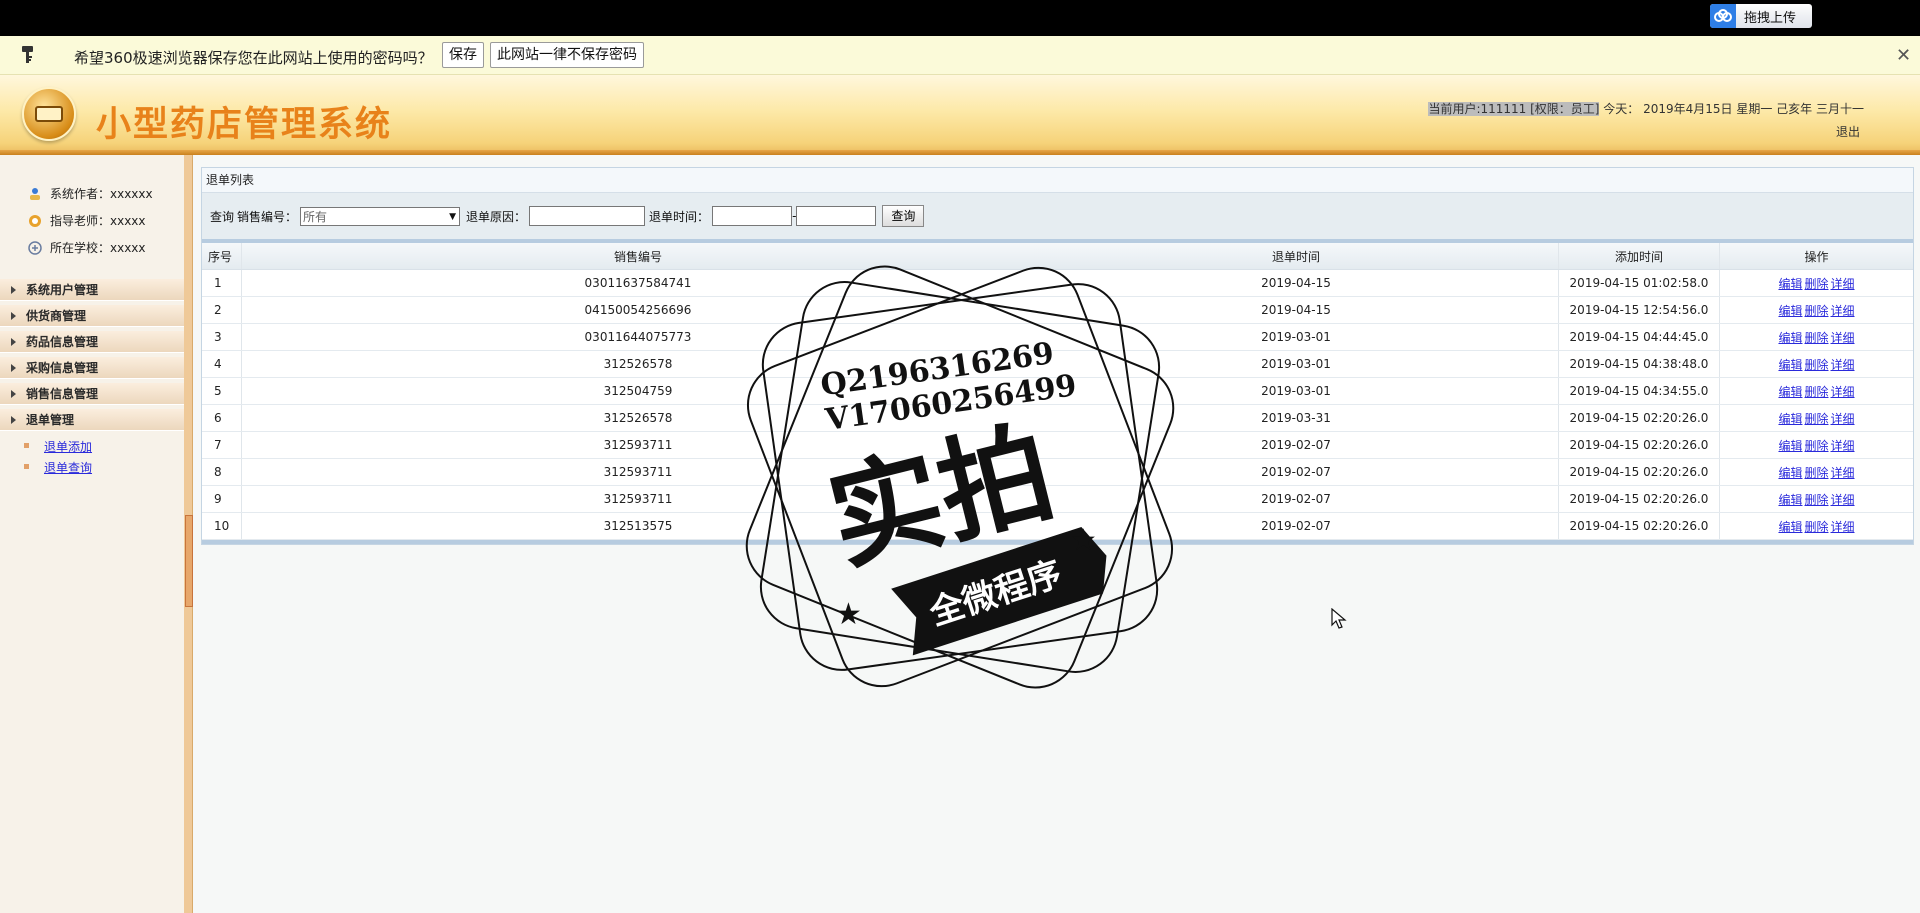  Describe the element at coordinates (1514, 109) in the screenshot. I see `current-user: 当前用户:111111 [权限：员工]` at that location.